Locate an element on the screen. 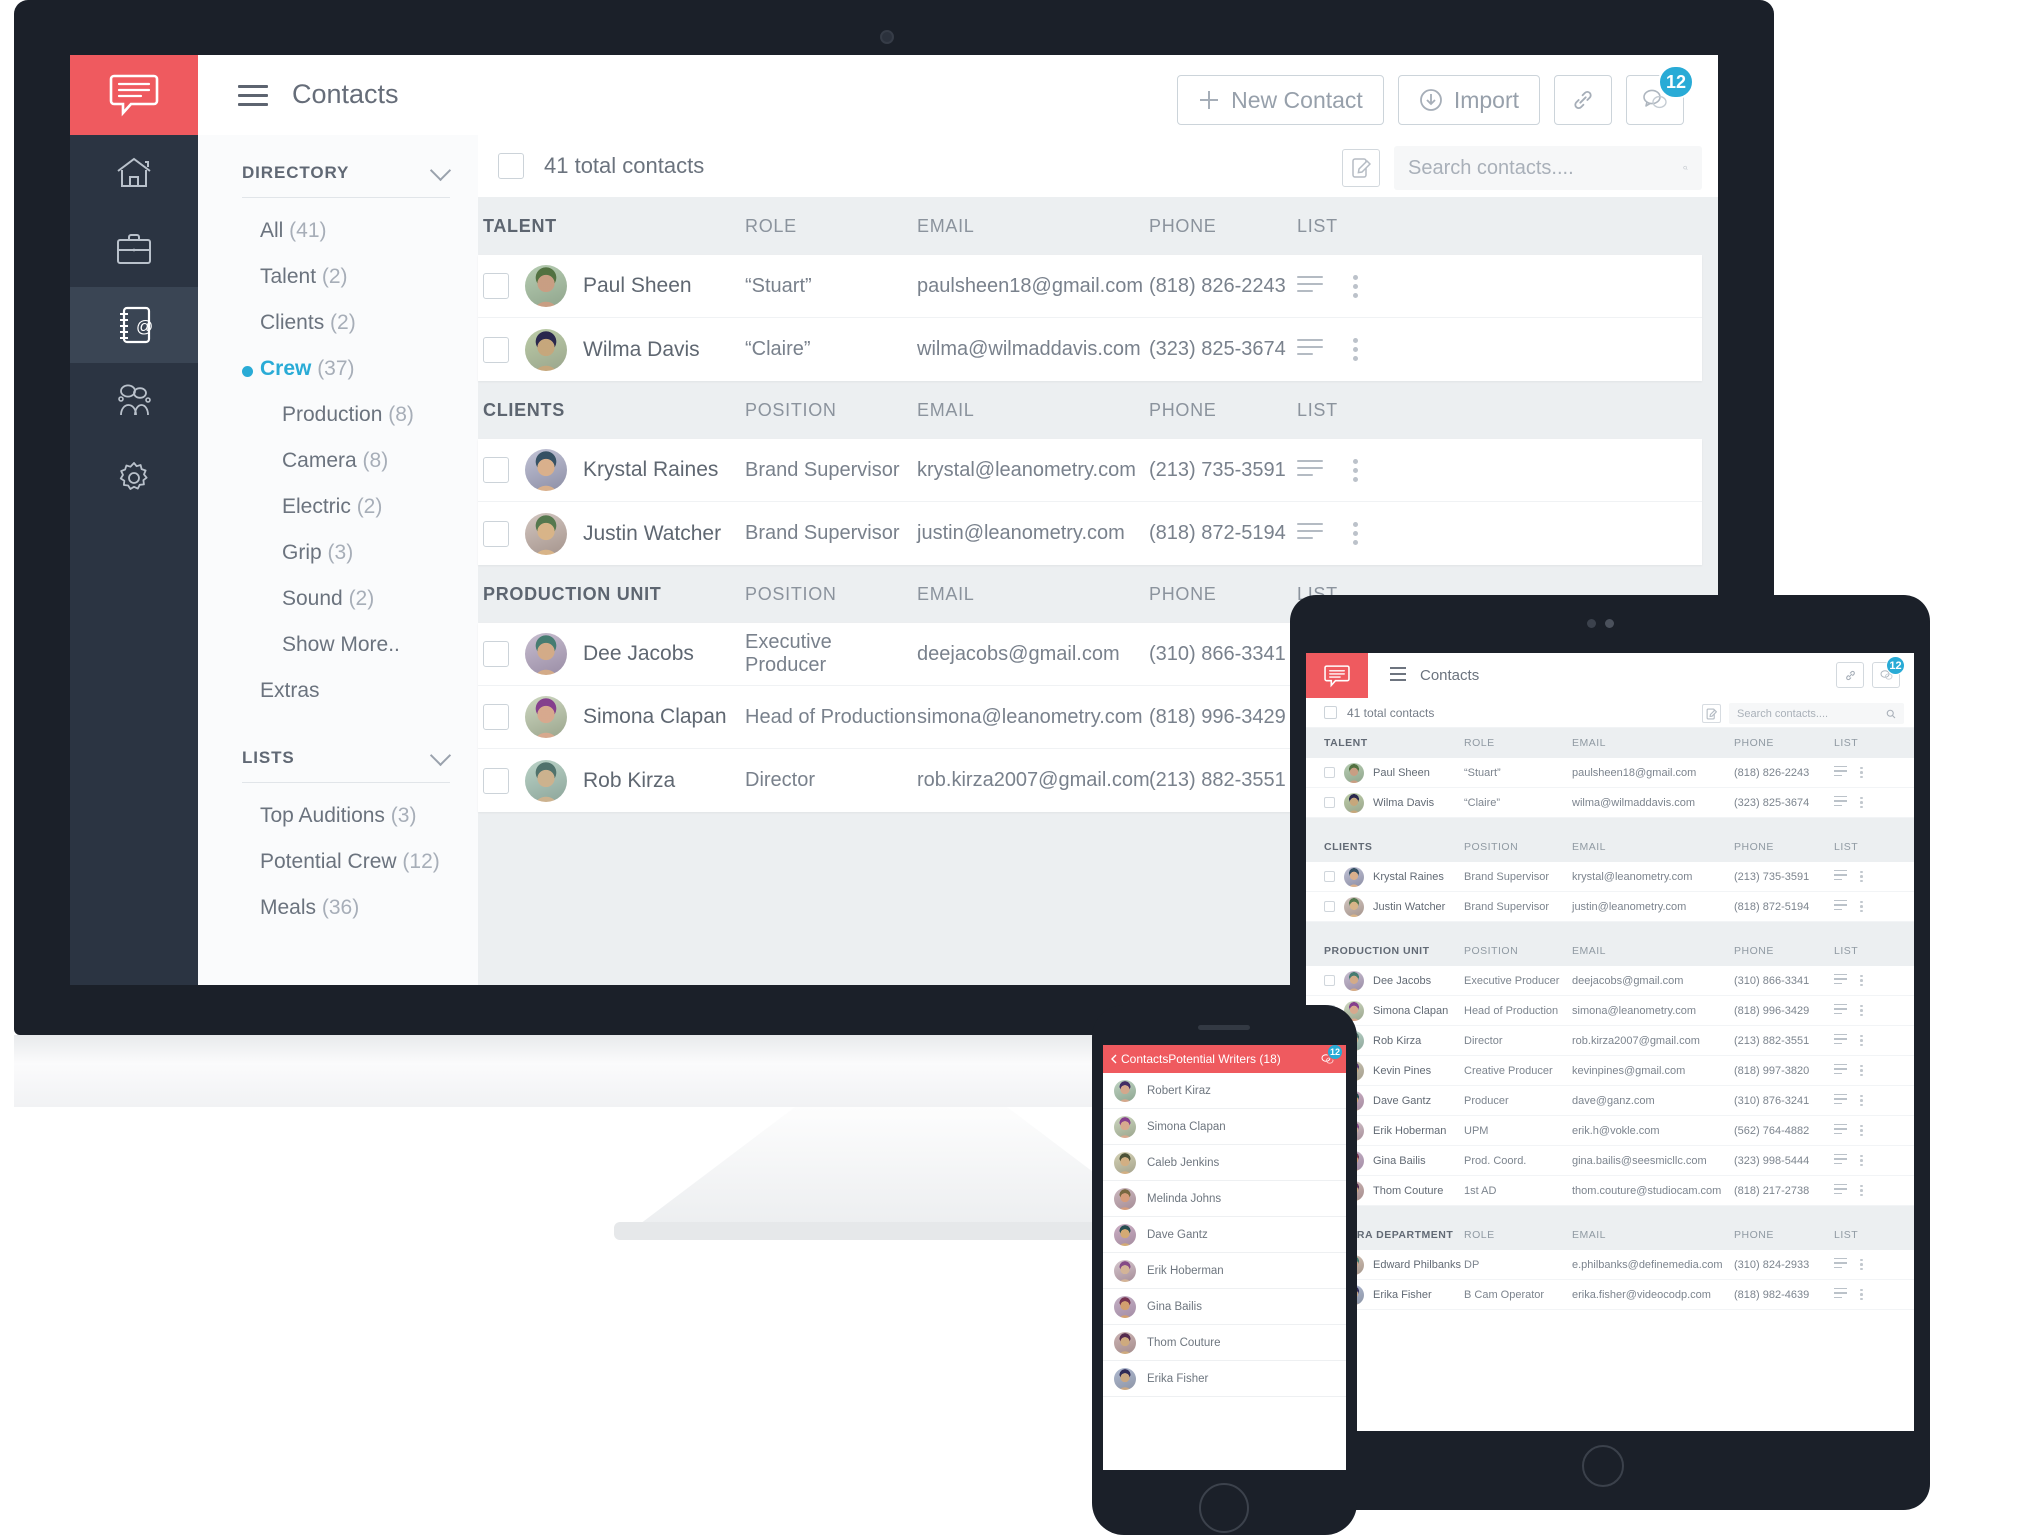 This screenshot has width=2020, height=1538. phone-list-item: Melinda Johns is located at coordinates (1224, 1199).